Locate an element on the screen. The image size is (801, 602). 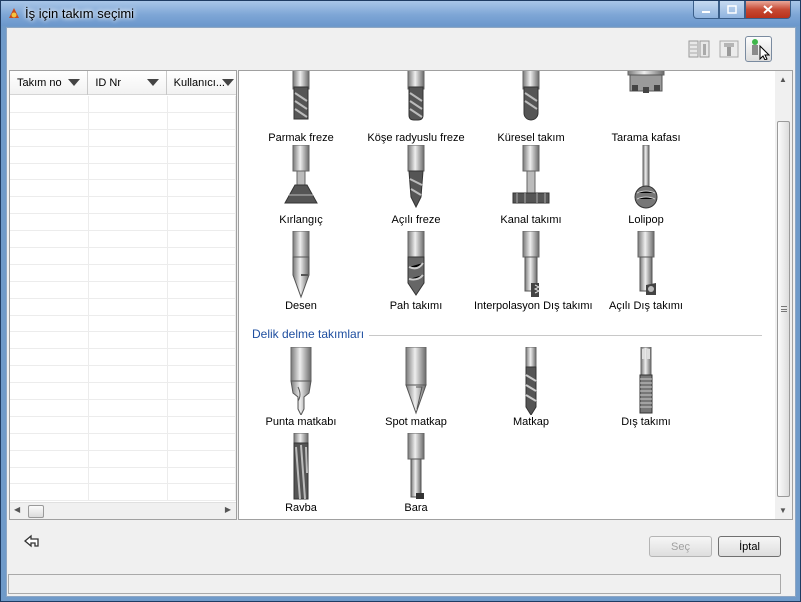
tap-icon is located at coordinates (646, 380).